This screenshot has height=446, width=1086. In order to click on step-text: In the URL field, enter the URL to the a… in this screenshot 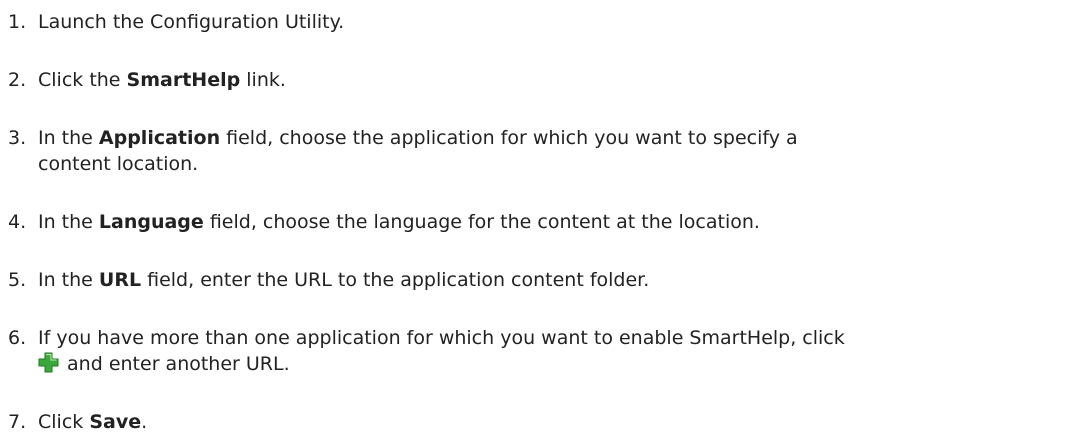, I will do `click(558, 280)`.